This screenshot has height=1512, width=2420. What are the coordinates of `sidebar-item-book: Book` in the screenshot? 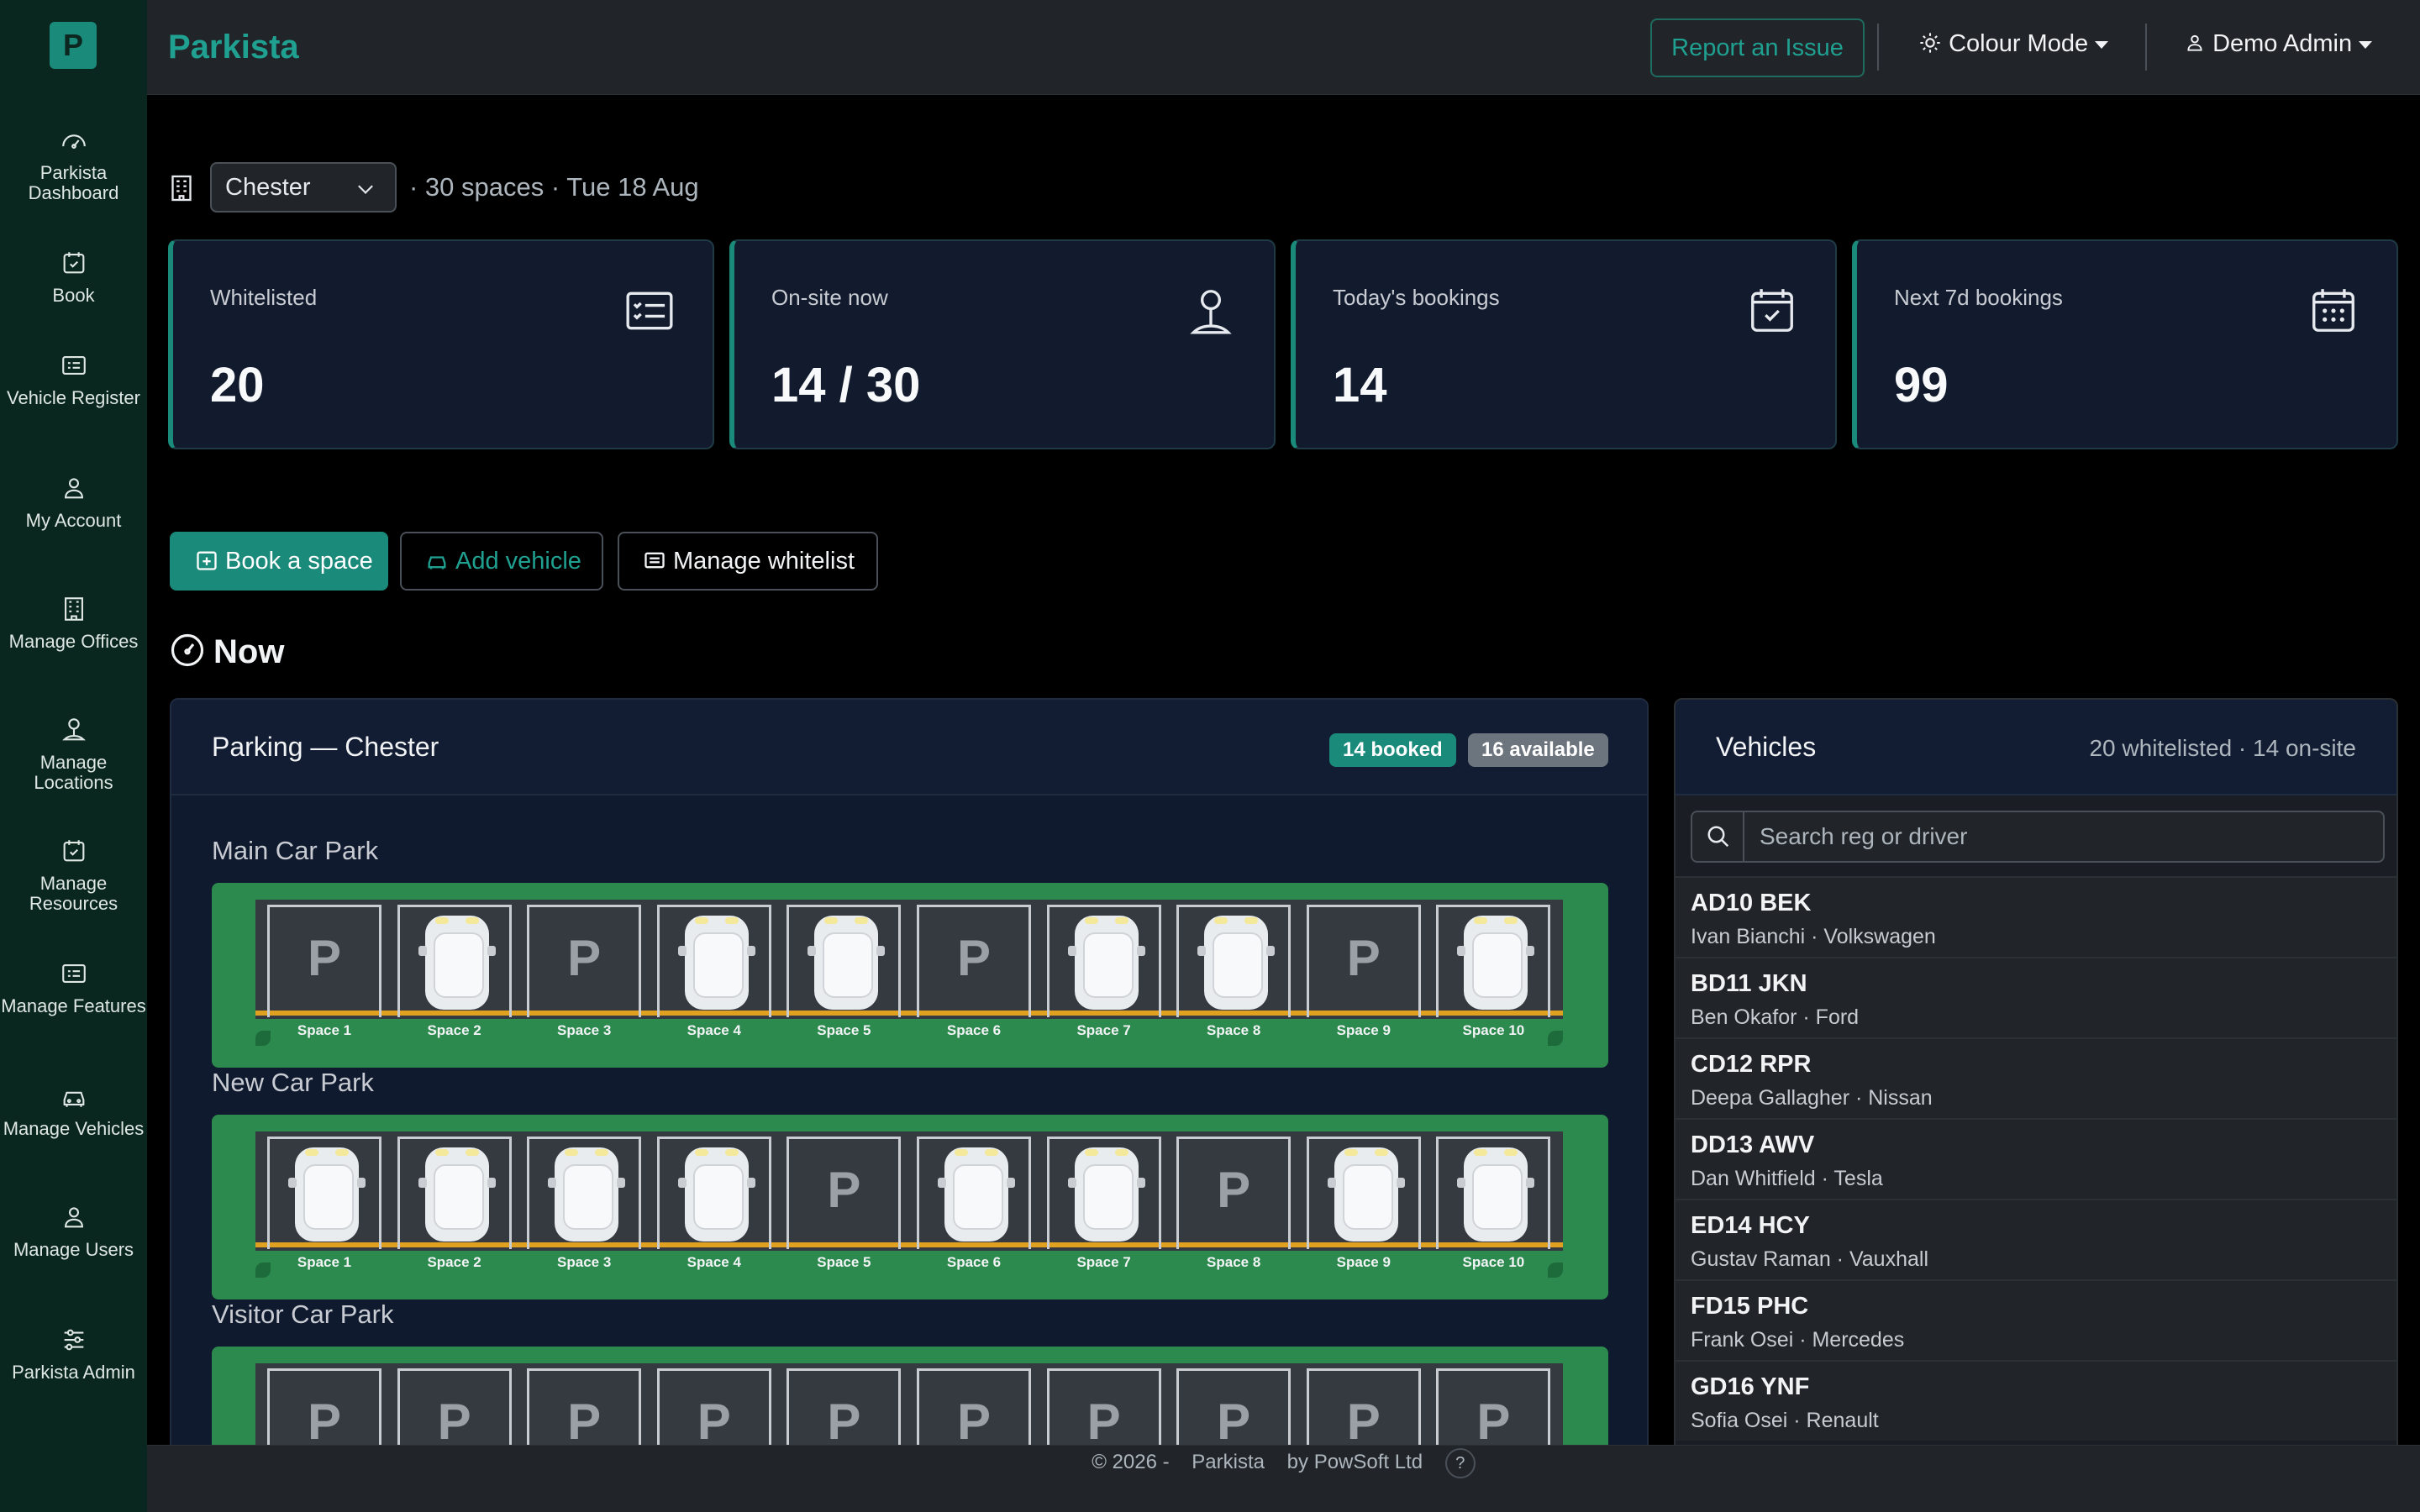 It's located at (73, 277).